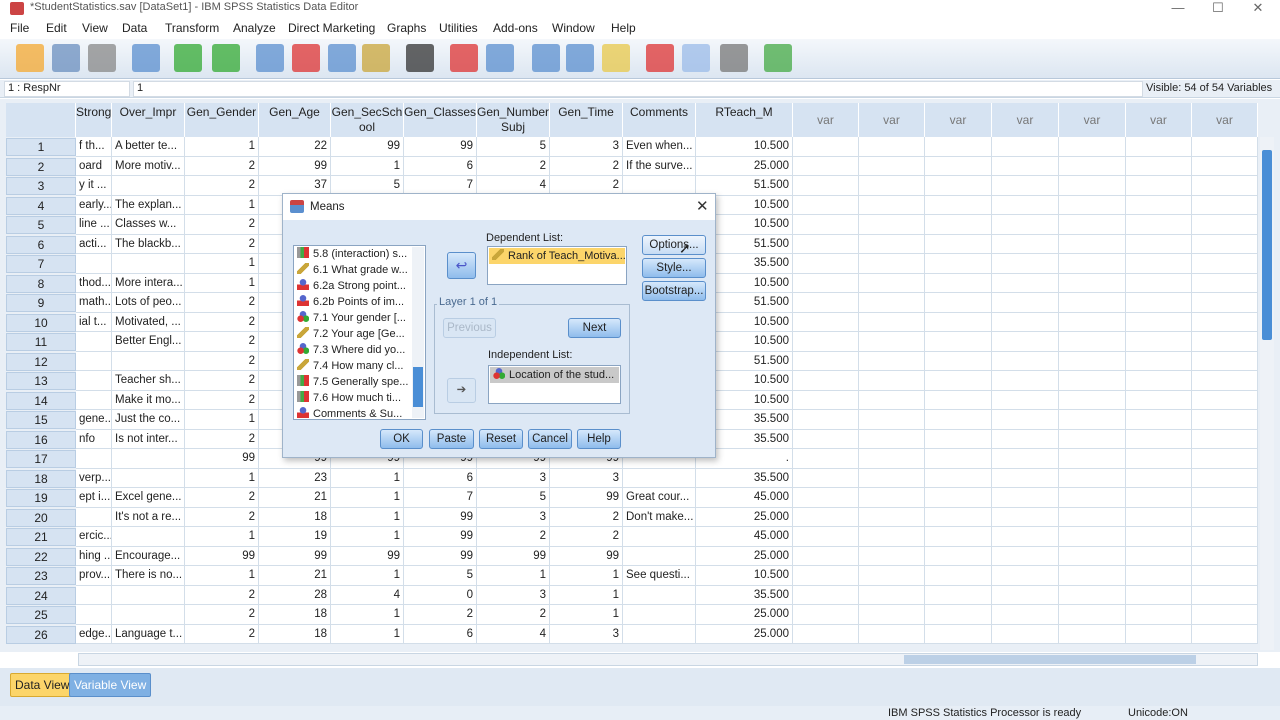 This screenshot has width=1280, height=720. What do you see at coordinates (513, 147) in the screenshot?
I see `data-cell: 5` at bounding box center [513, 147].